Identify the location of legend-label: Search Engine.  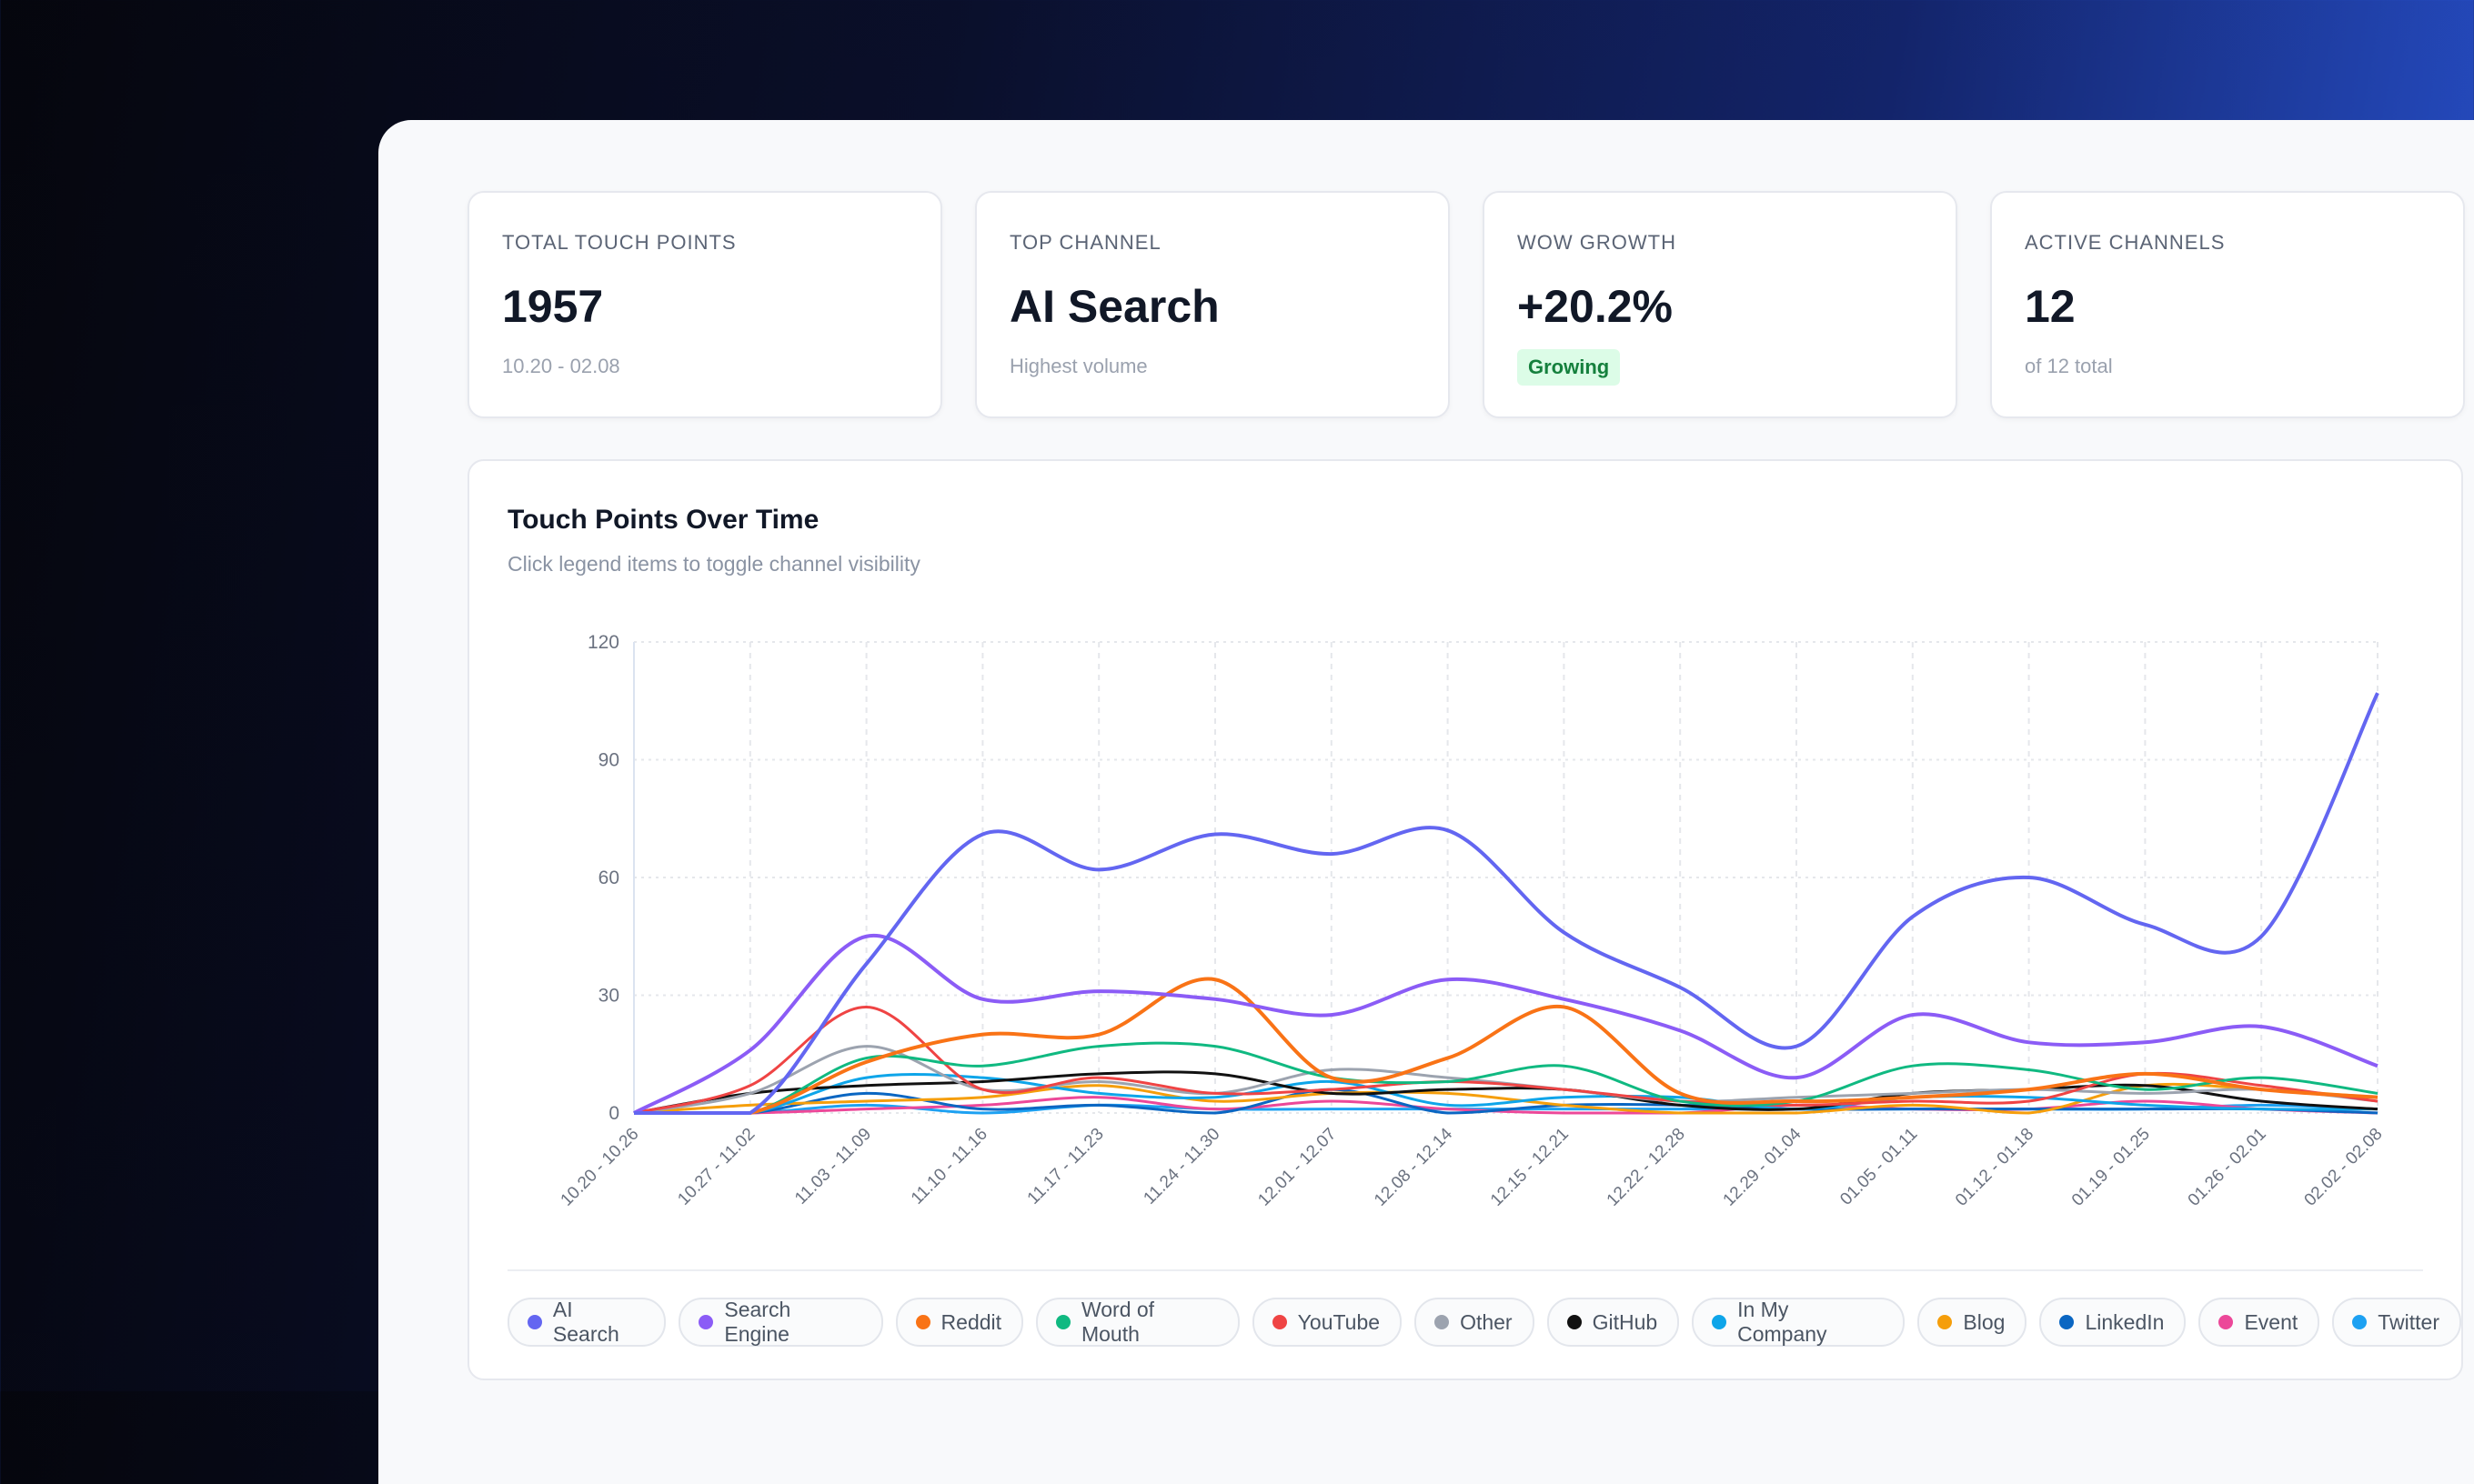
(757, 1322).